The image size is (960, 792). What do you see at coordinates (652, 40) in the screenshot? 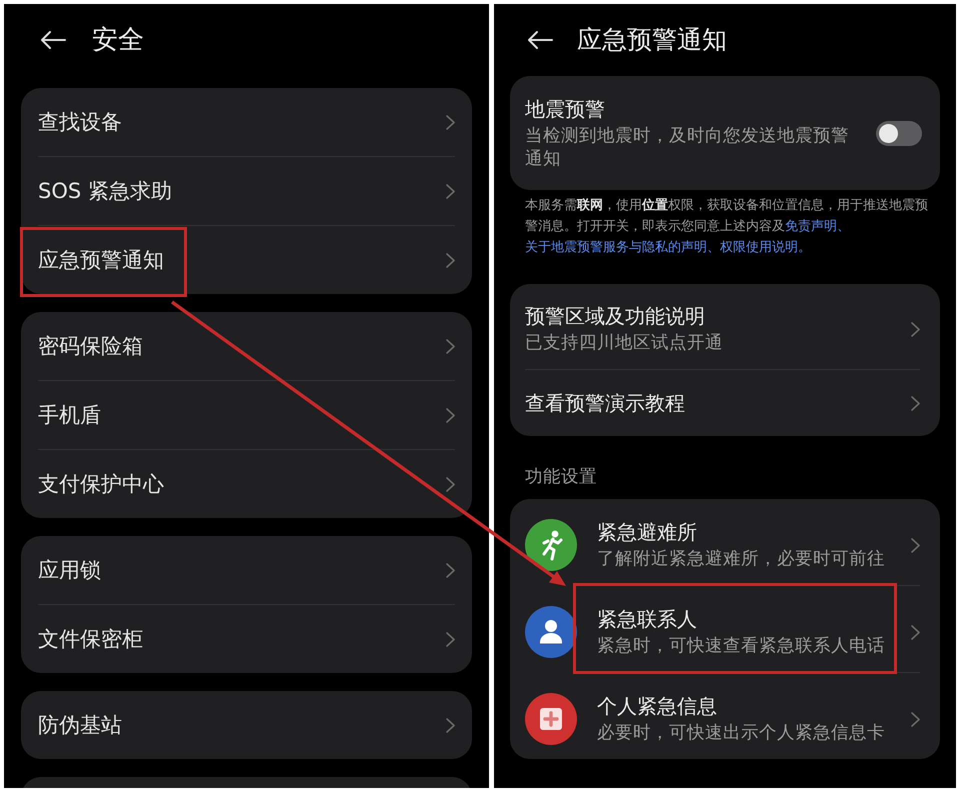
I see `page-title: 应急预警通知` at bounding box center [652, 40].